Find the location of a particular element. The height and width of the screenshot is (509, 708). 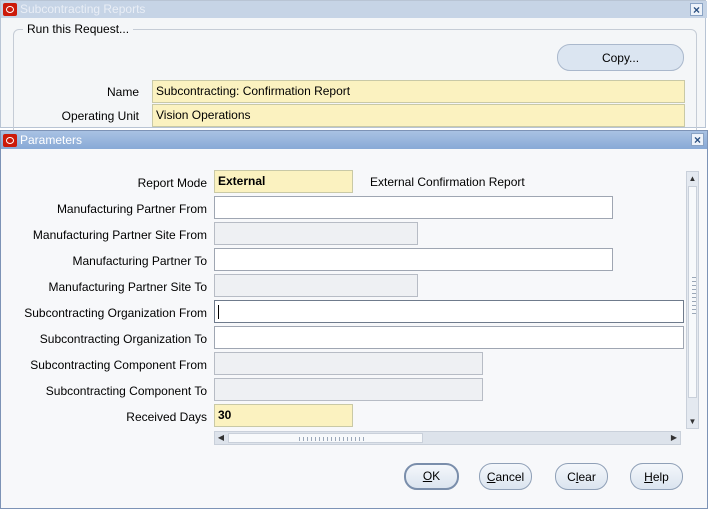

subcon-component-to-label: Subcontracting Component To is located at coordinates (126, 391).